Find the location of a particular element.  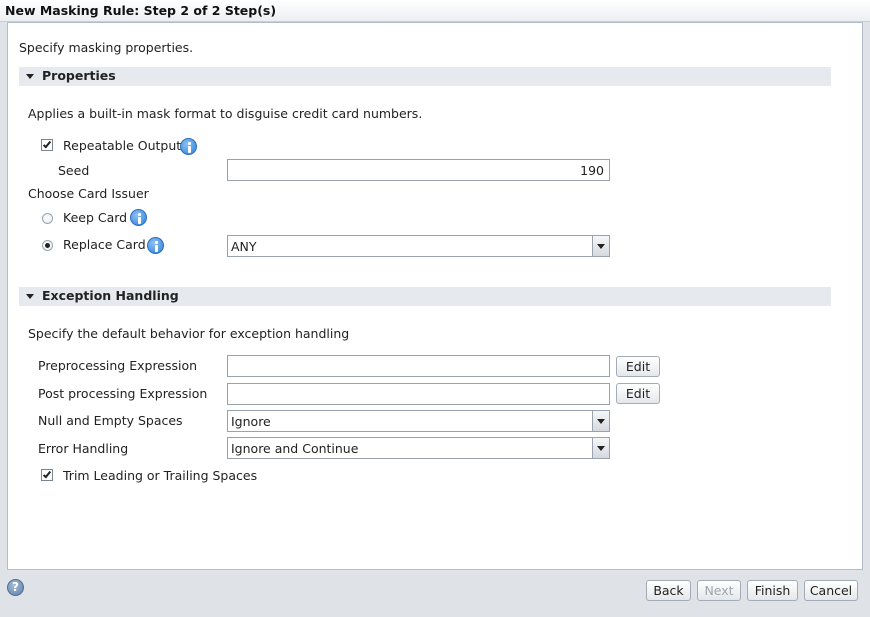

keep-card-label: Keep Card is located at coordinates (95, 217).